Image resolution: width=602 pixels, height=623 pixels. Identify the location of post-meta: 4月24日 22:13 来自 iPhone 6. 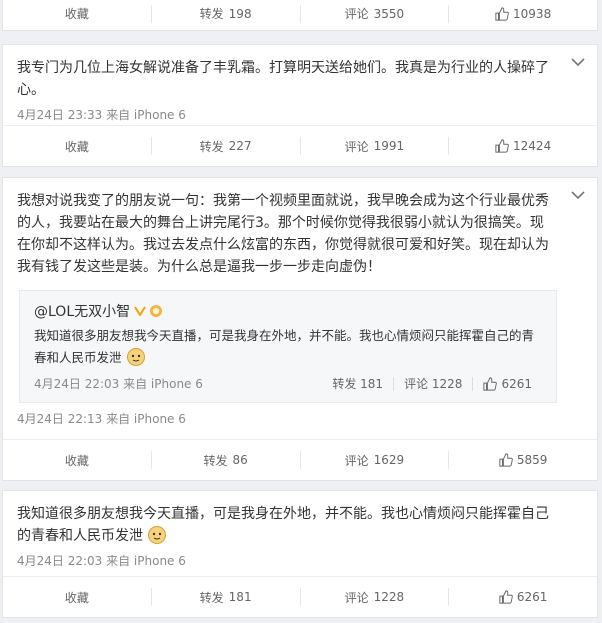
(287, 419).